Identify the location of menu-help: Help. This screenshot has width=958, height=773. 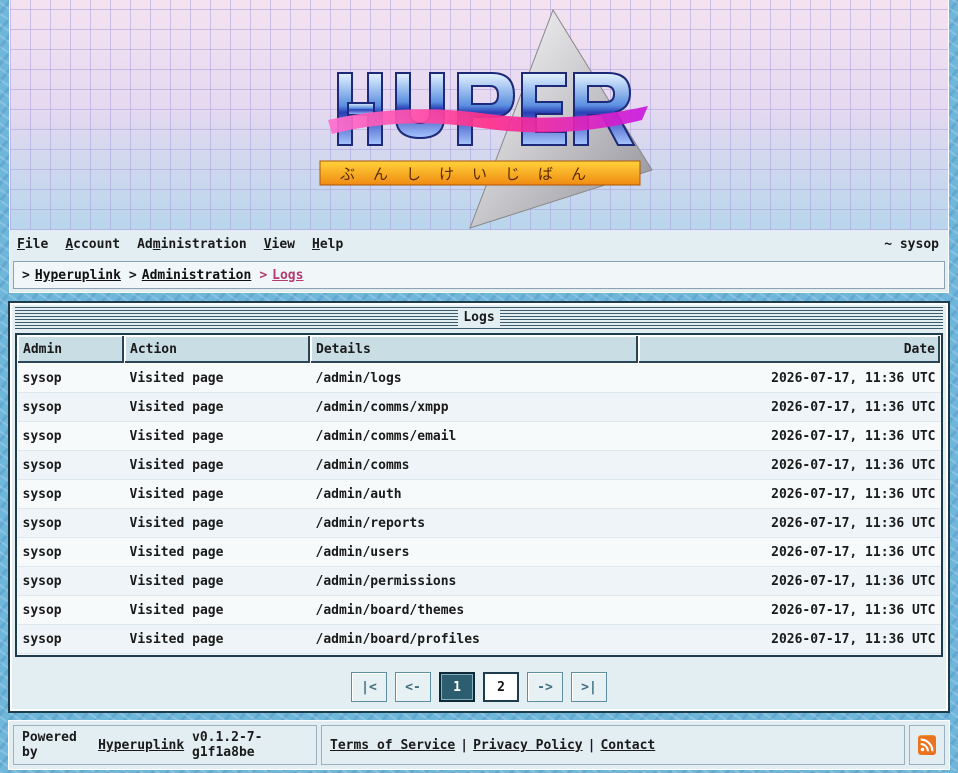
(327, 244).